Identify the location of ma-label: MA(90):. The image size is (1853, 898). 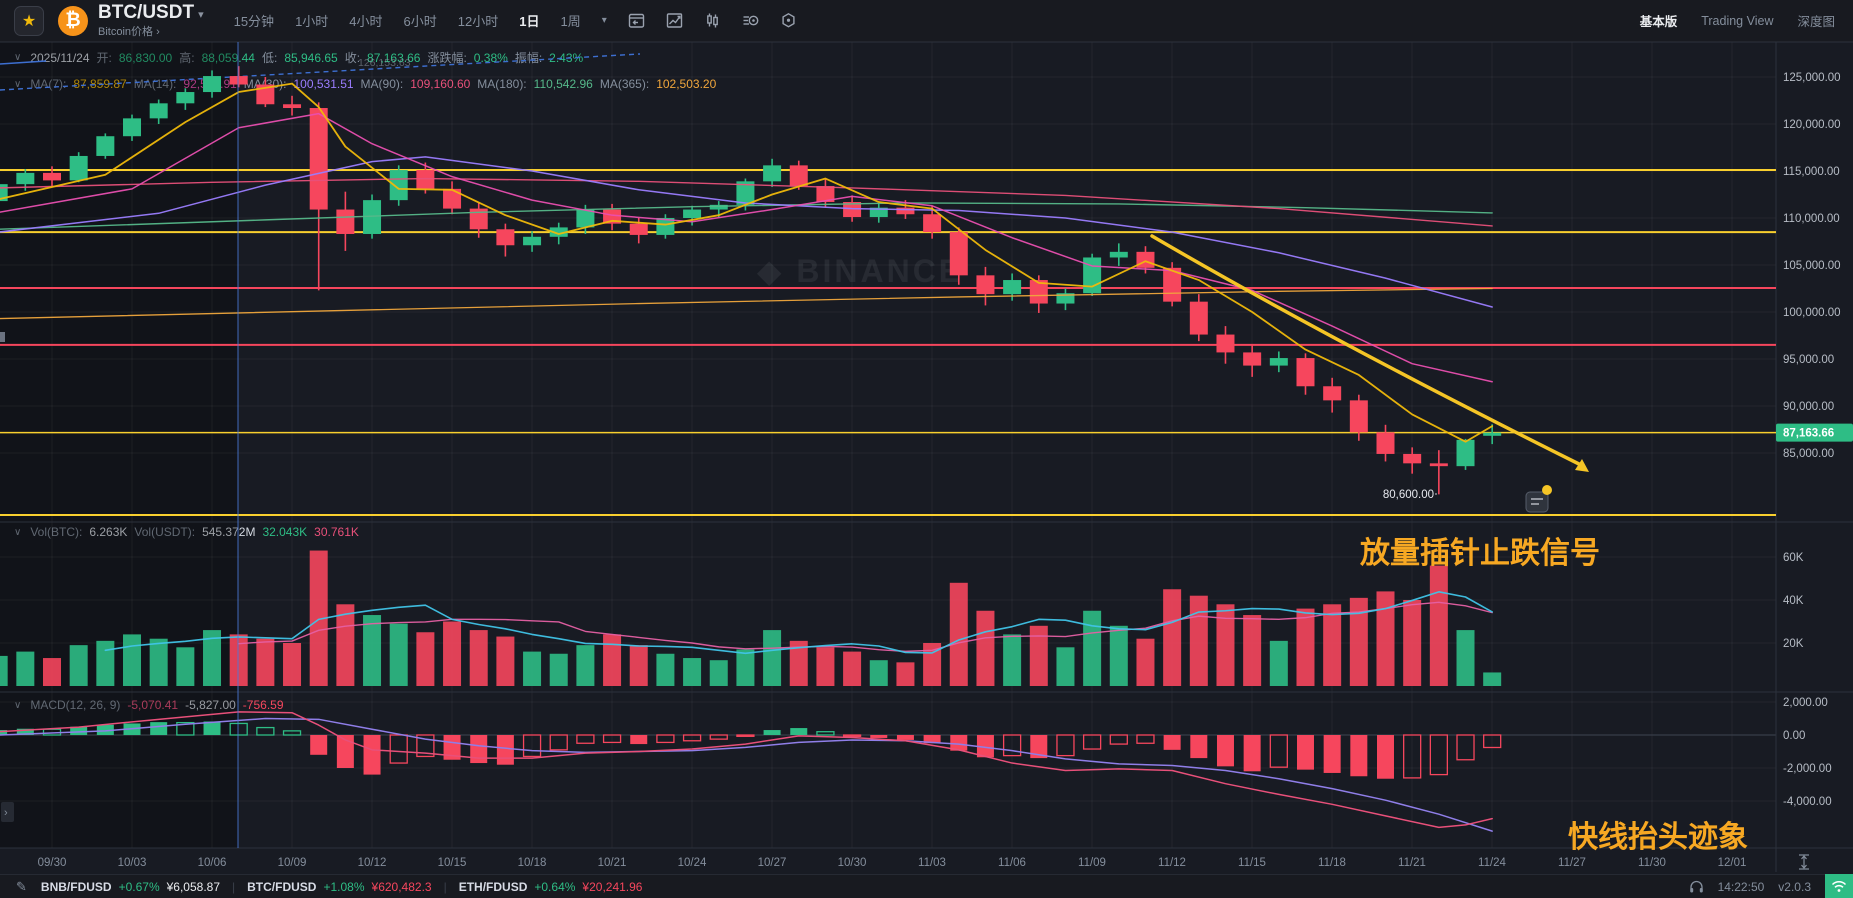
(382, 84).